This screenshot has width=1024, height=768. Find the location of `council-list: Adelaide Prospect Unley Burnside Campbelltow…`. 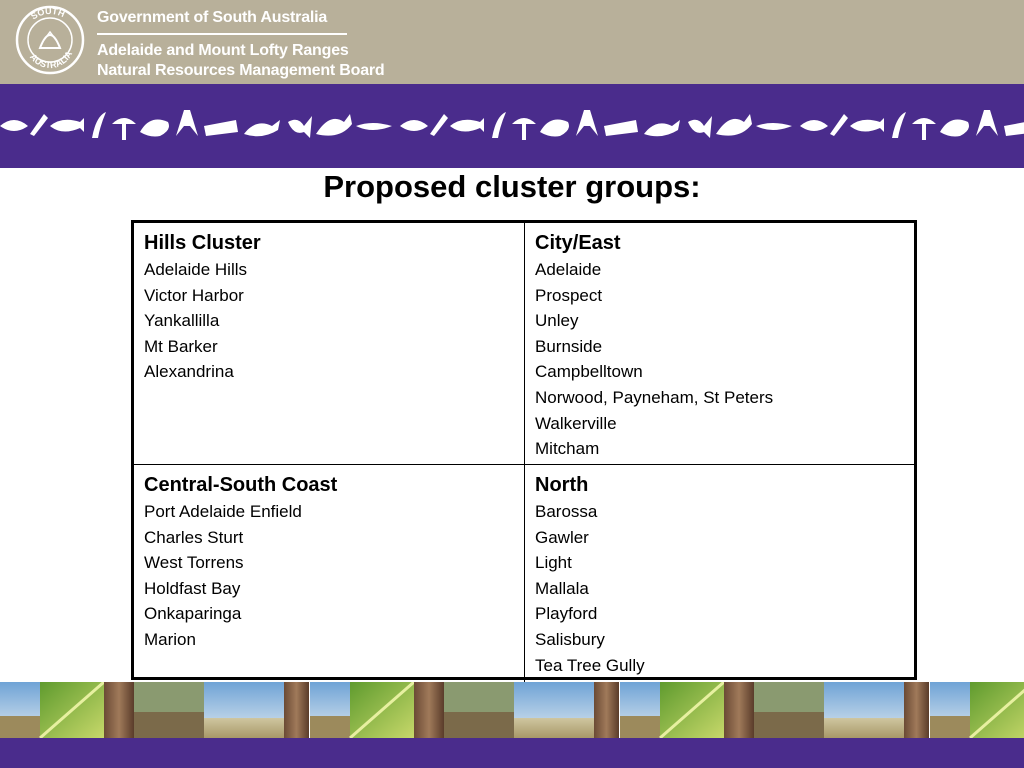

council-list: Adelaide Prospect Unley Burnside Campbelltow… is located at coordinates (719, 359).